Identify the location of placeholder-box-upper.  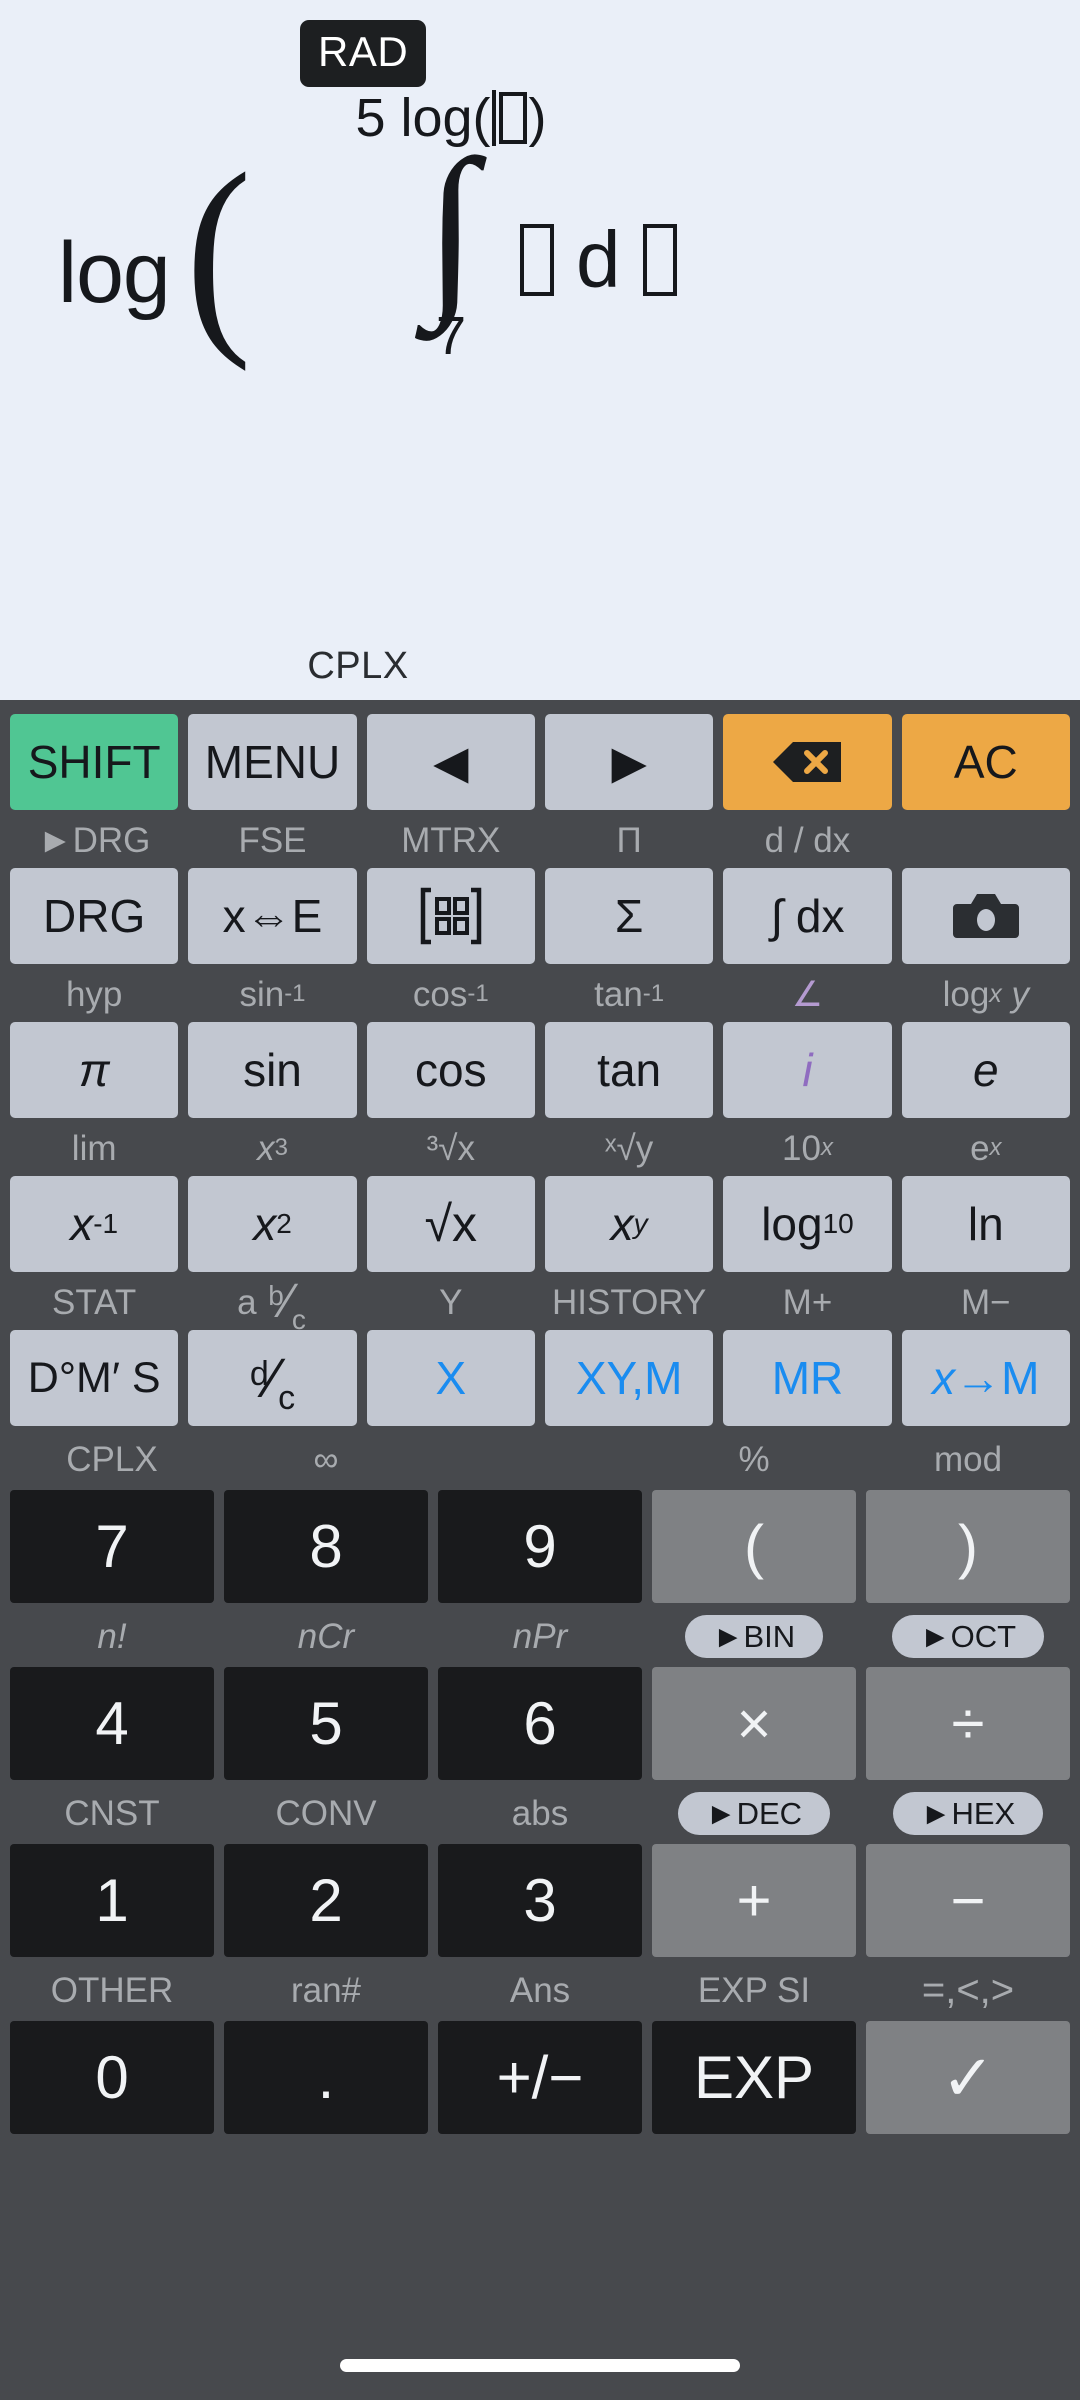
(512, 118).